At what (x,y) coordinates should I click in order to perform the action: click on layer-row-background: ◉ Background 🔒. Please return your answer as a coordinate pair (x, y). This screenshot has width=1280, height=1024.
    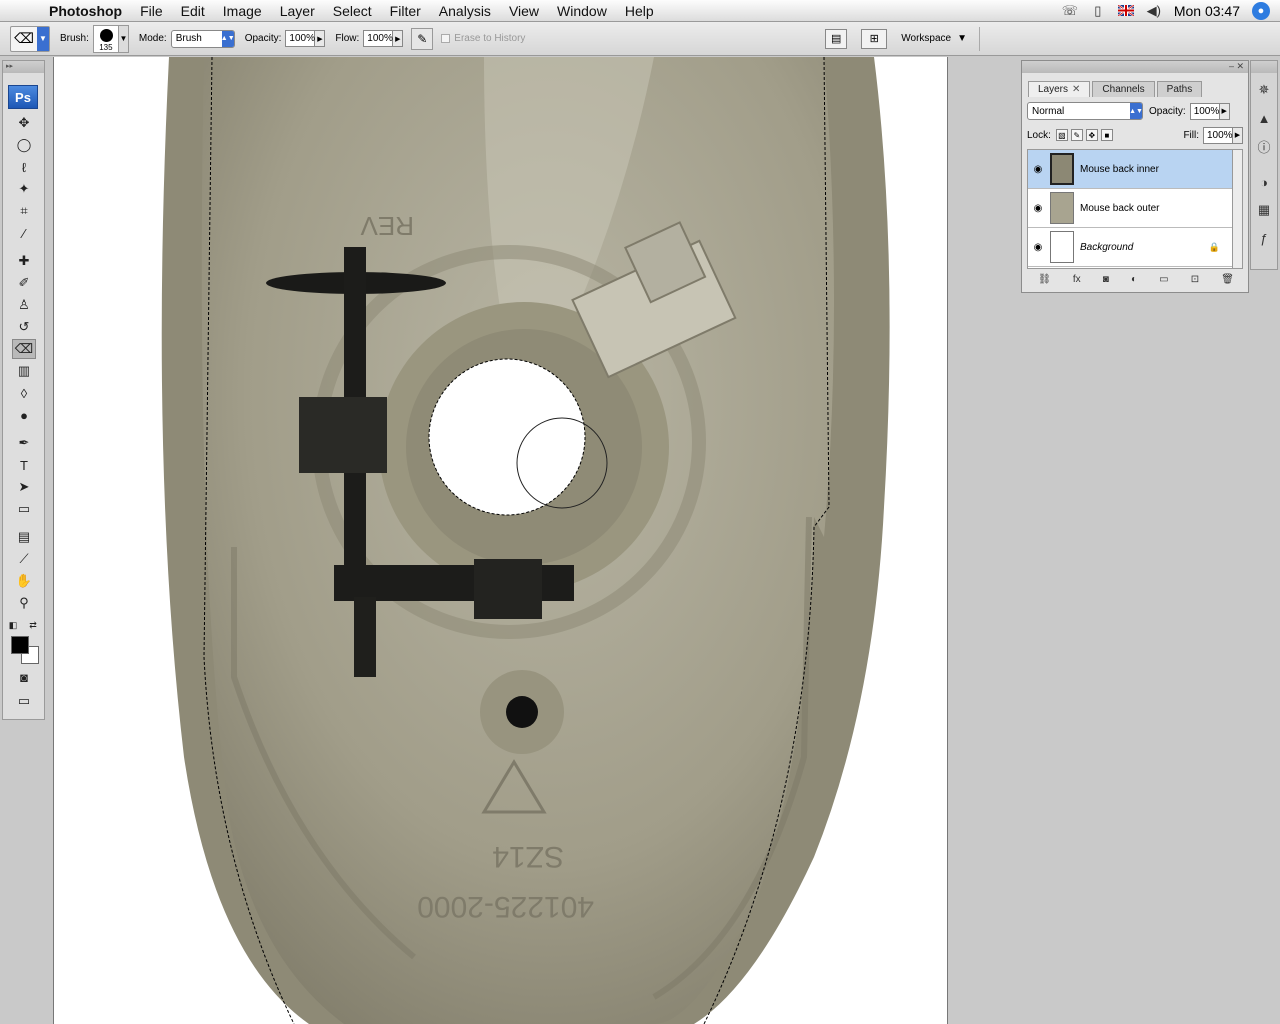
    Looking at the image, I should click on (1131, 247).